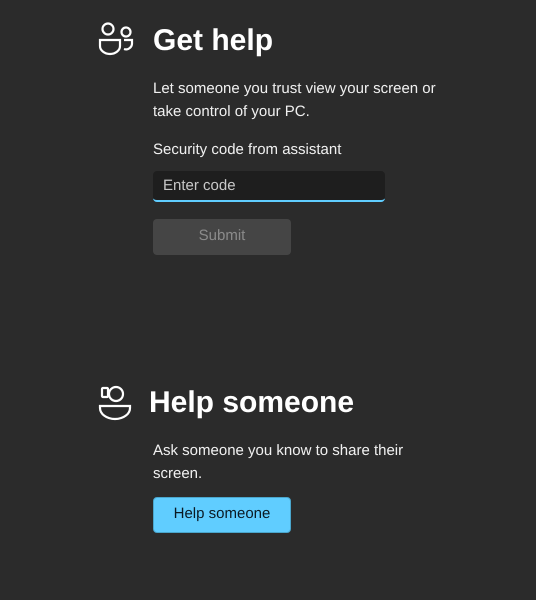  What do you see at coordinates (269, 186) in the screenshot?
I see `code-input-field: Enter code` at bounding box center [269, 186].